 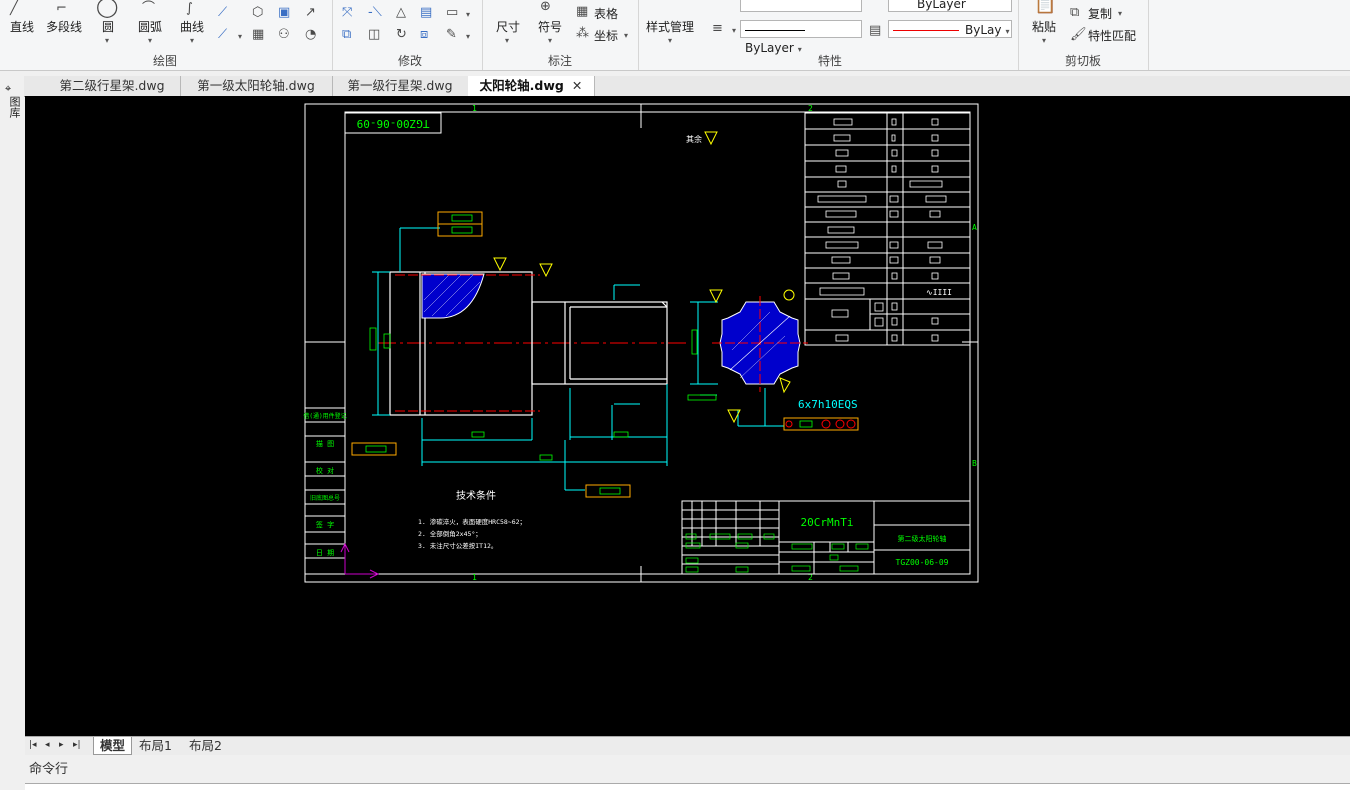 What do you see at coordinates (1045, 7) in the screenshot?
I see `paste-icon: 📋` at bounding box center [1045, 7].